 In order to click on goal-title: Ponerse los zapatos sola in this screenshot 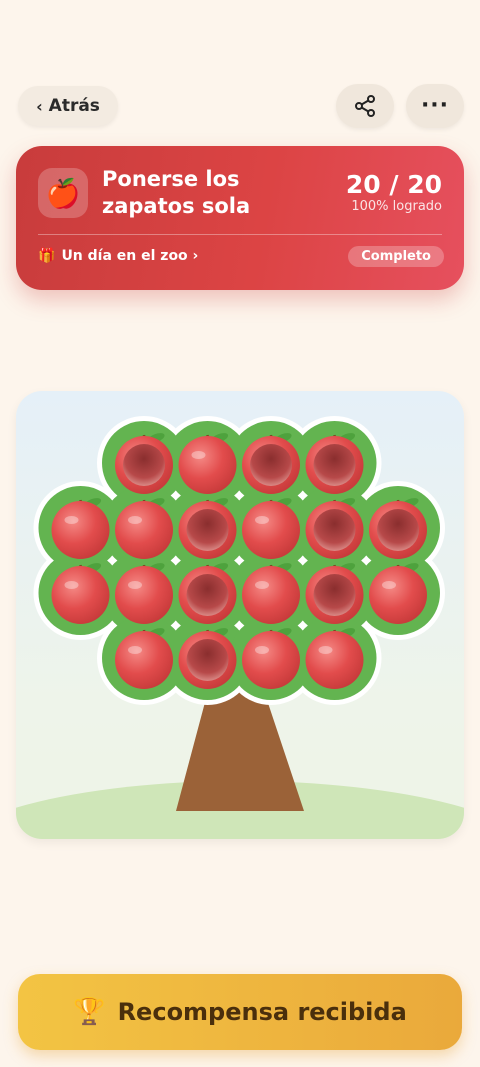, I will do `click(176, 192)`.